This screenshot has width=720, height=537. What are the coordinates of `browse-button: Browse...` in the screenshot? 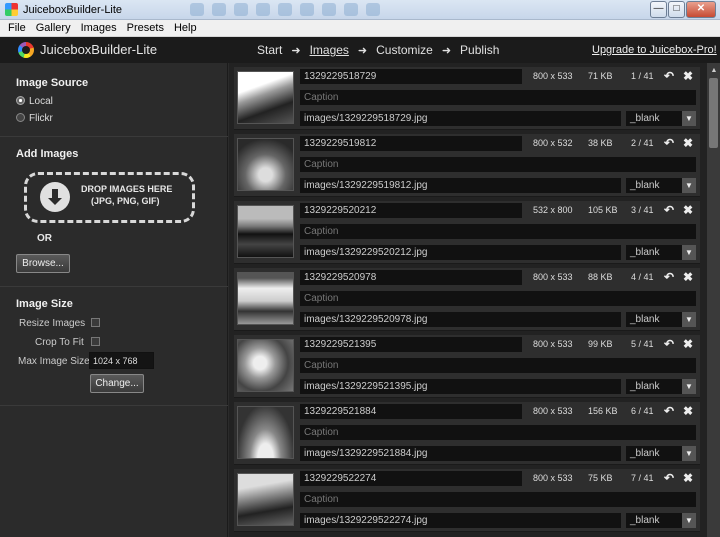 It's located at (43, 263).